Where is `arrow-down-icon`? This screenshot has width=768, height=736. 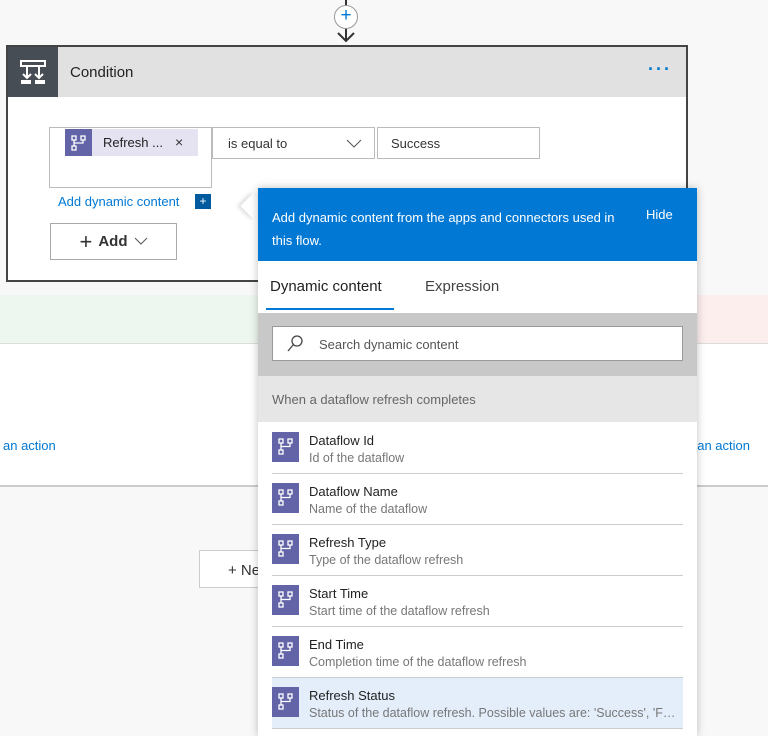 arrow-down-icon is located at coordinates (346, 38).